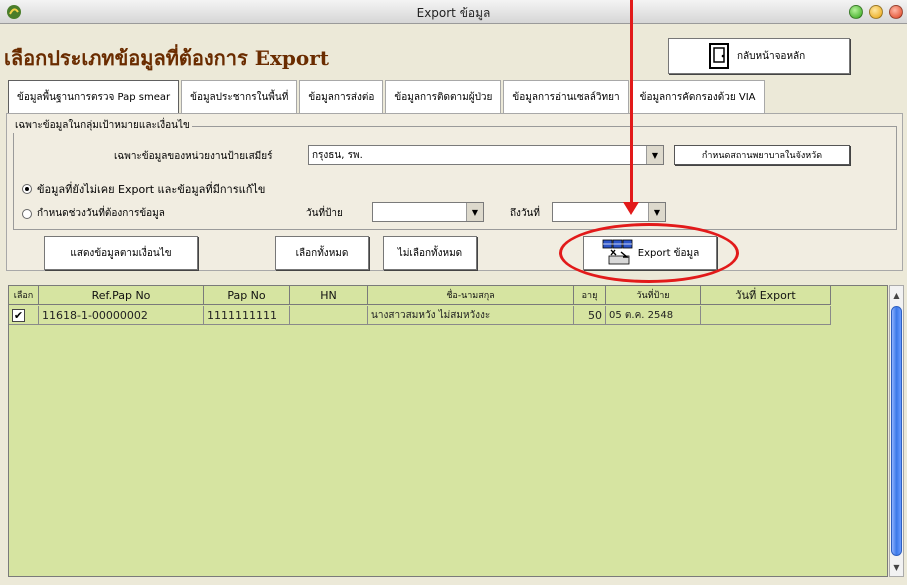 This screenshot has height=585, width=907. Describe the element at coordinates (102, 125) in the screenshot. I see `filter-group-label: เฉพาะข้อมูลในกลุ่มเป้าหมายและเงื่อนไข` at that location.